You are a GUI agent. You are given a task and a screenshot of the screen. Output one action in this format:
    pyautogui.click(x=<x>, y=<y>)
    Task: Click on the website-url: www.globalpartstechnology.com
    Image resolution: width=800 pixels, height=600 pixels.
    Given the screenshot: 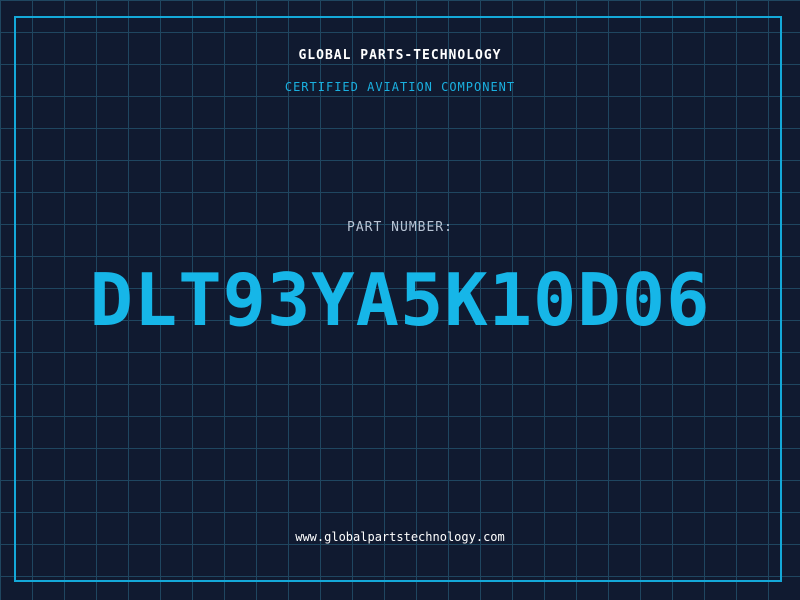 What is the action you would take?
    pyautogui.click(x=400, y=537)
    